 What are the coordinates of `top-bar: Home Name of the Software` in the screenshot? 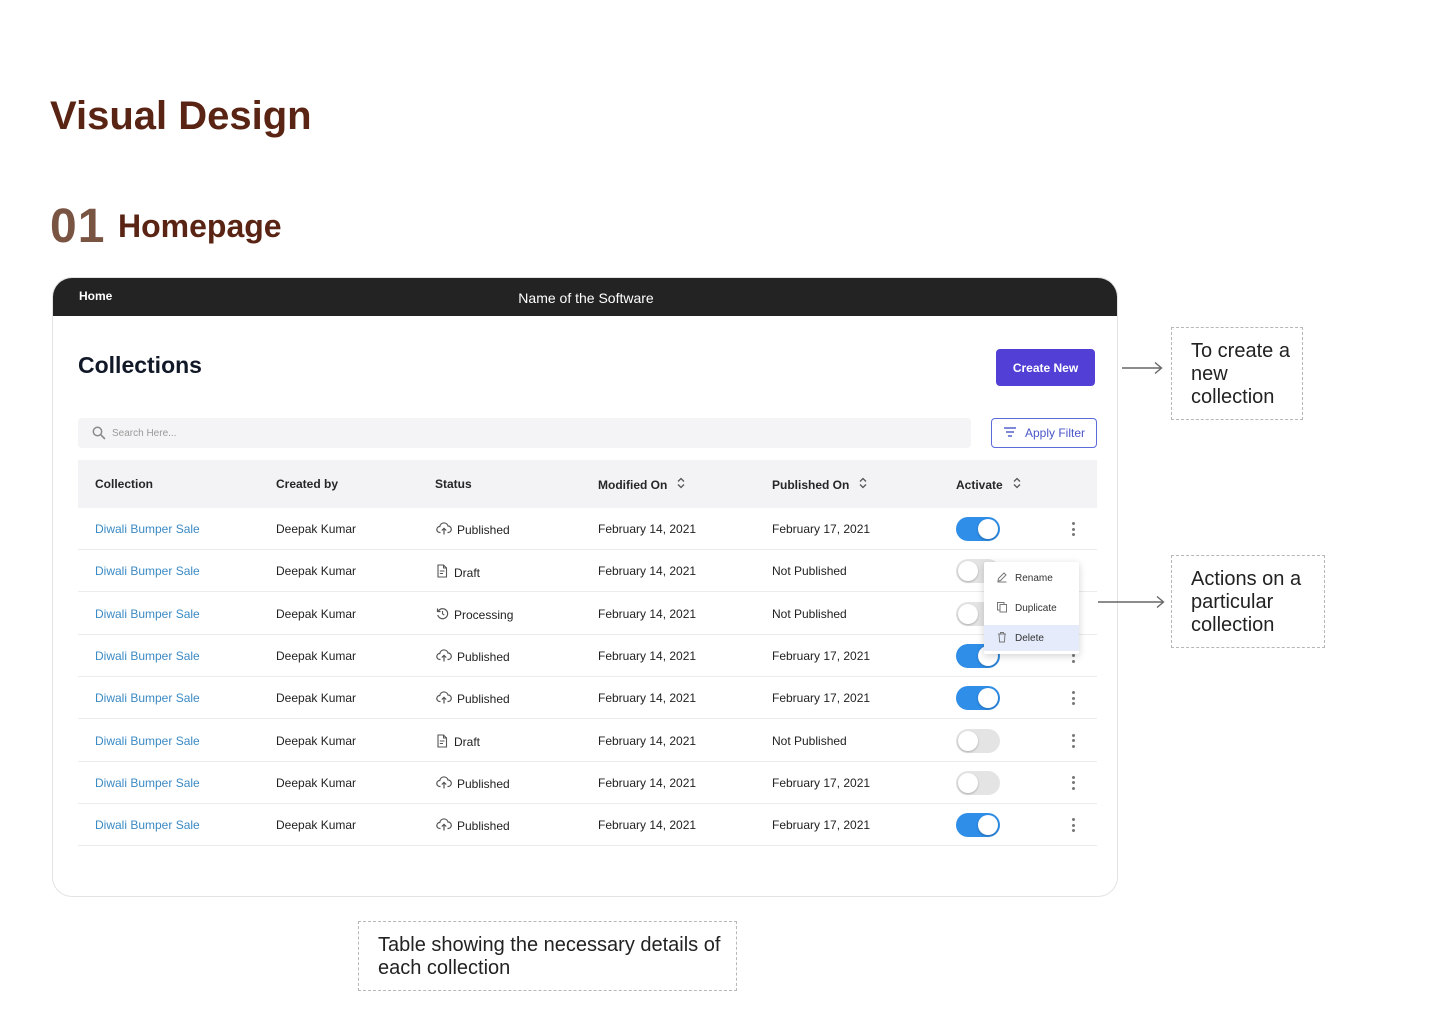 It's located at (585, 297).